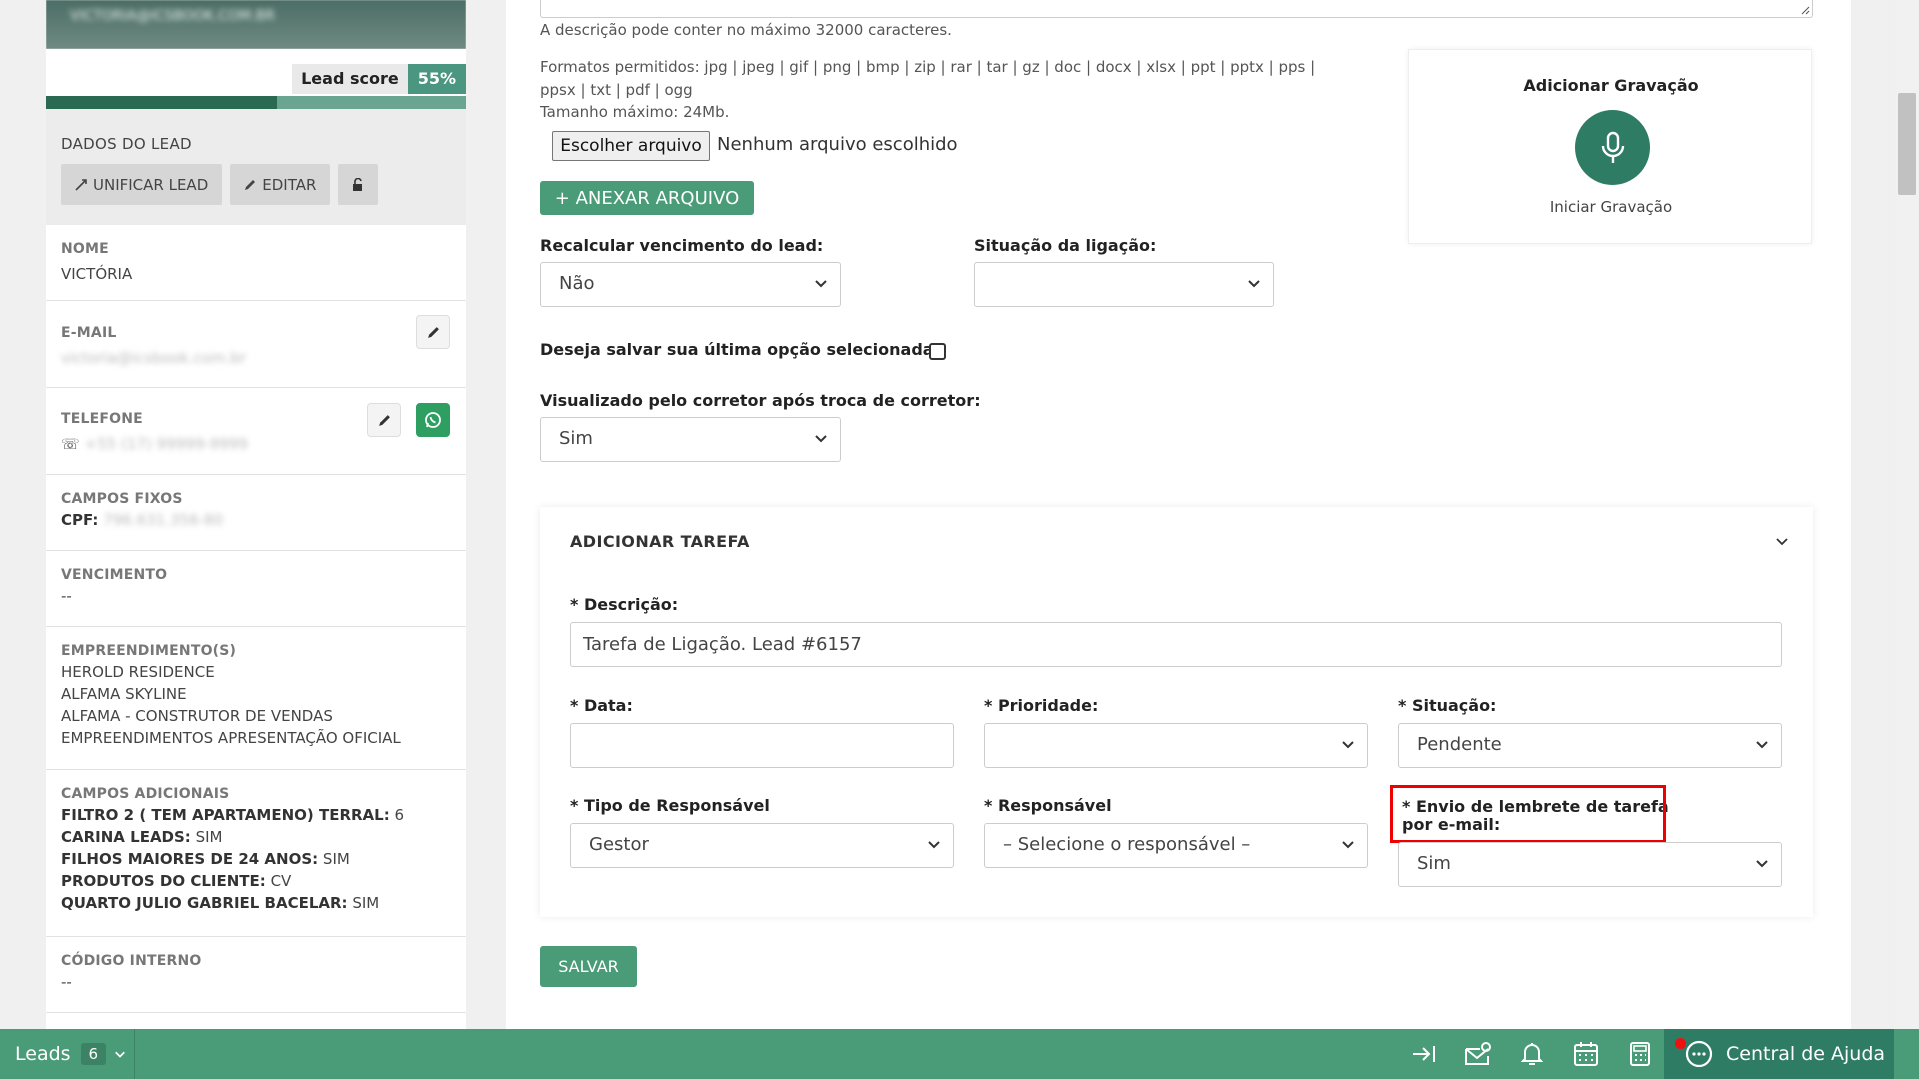 The height and width of the screenshot is (1079, 1919). I want to click on escolher-arquivo-button: Escolher arquivo, so click(631, 146).